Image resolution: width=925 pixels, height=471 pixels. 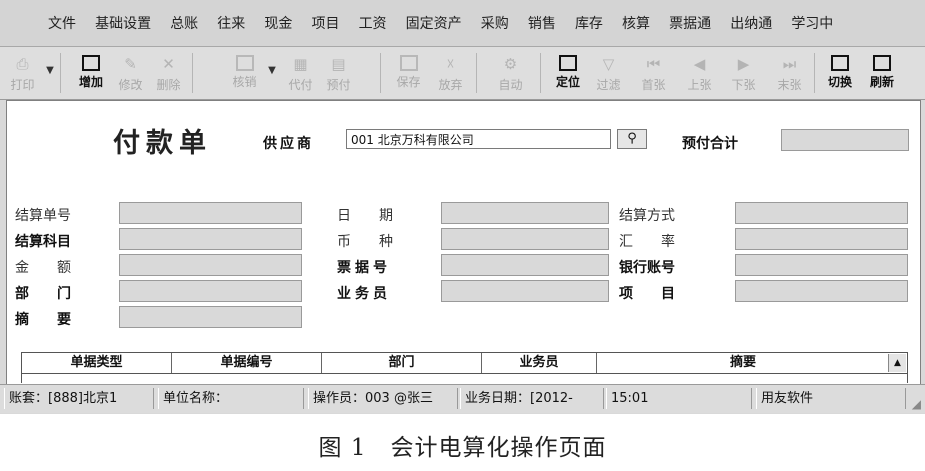 What do you see at coordinates (373, 23) in the screenshot?
I see `menu-payroll: 工资` at bounding box center [373, 23].